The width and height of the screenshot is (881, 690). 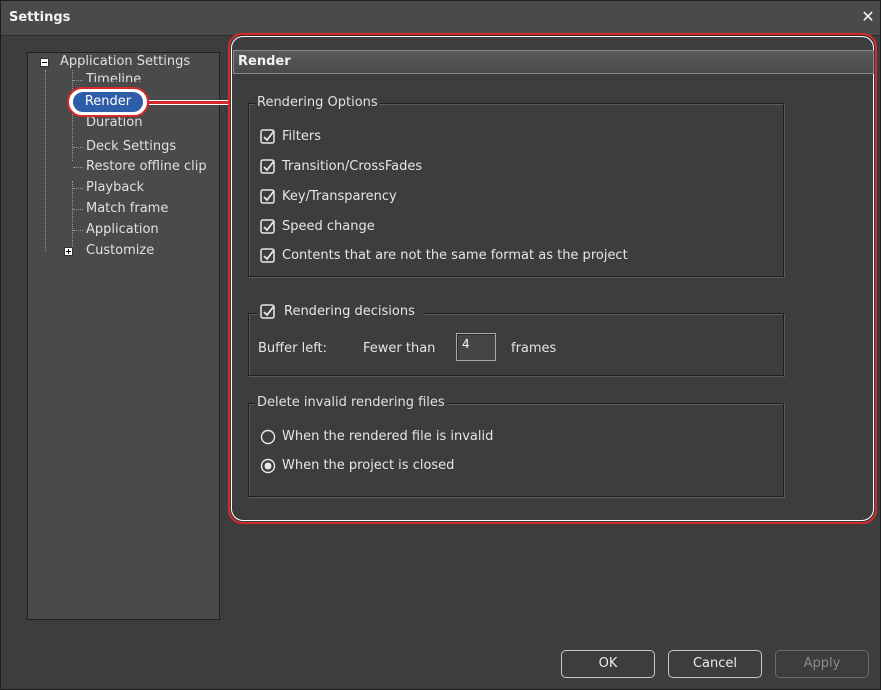 What do you see at coordinates (388, 436) in the screenshot?
I see `when-file-invalid-label: When the rendered file is invalid` at bounding box center [388, 436].